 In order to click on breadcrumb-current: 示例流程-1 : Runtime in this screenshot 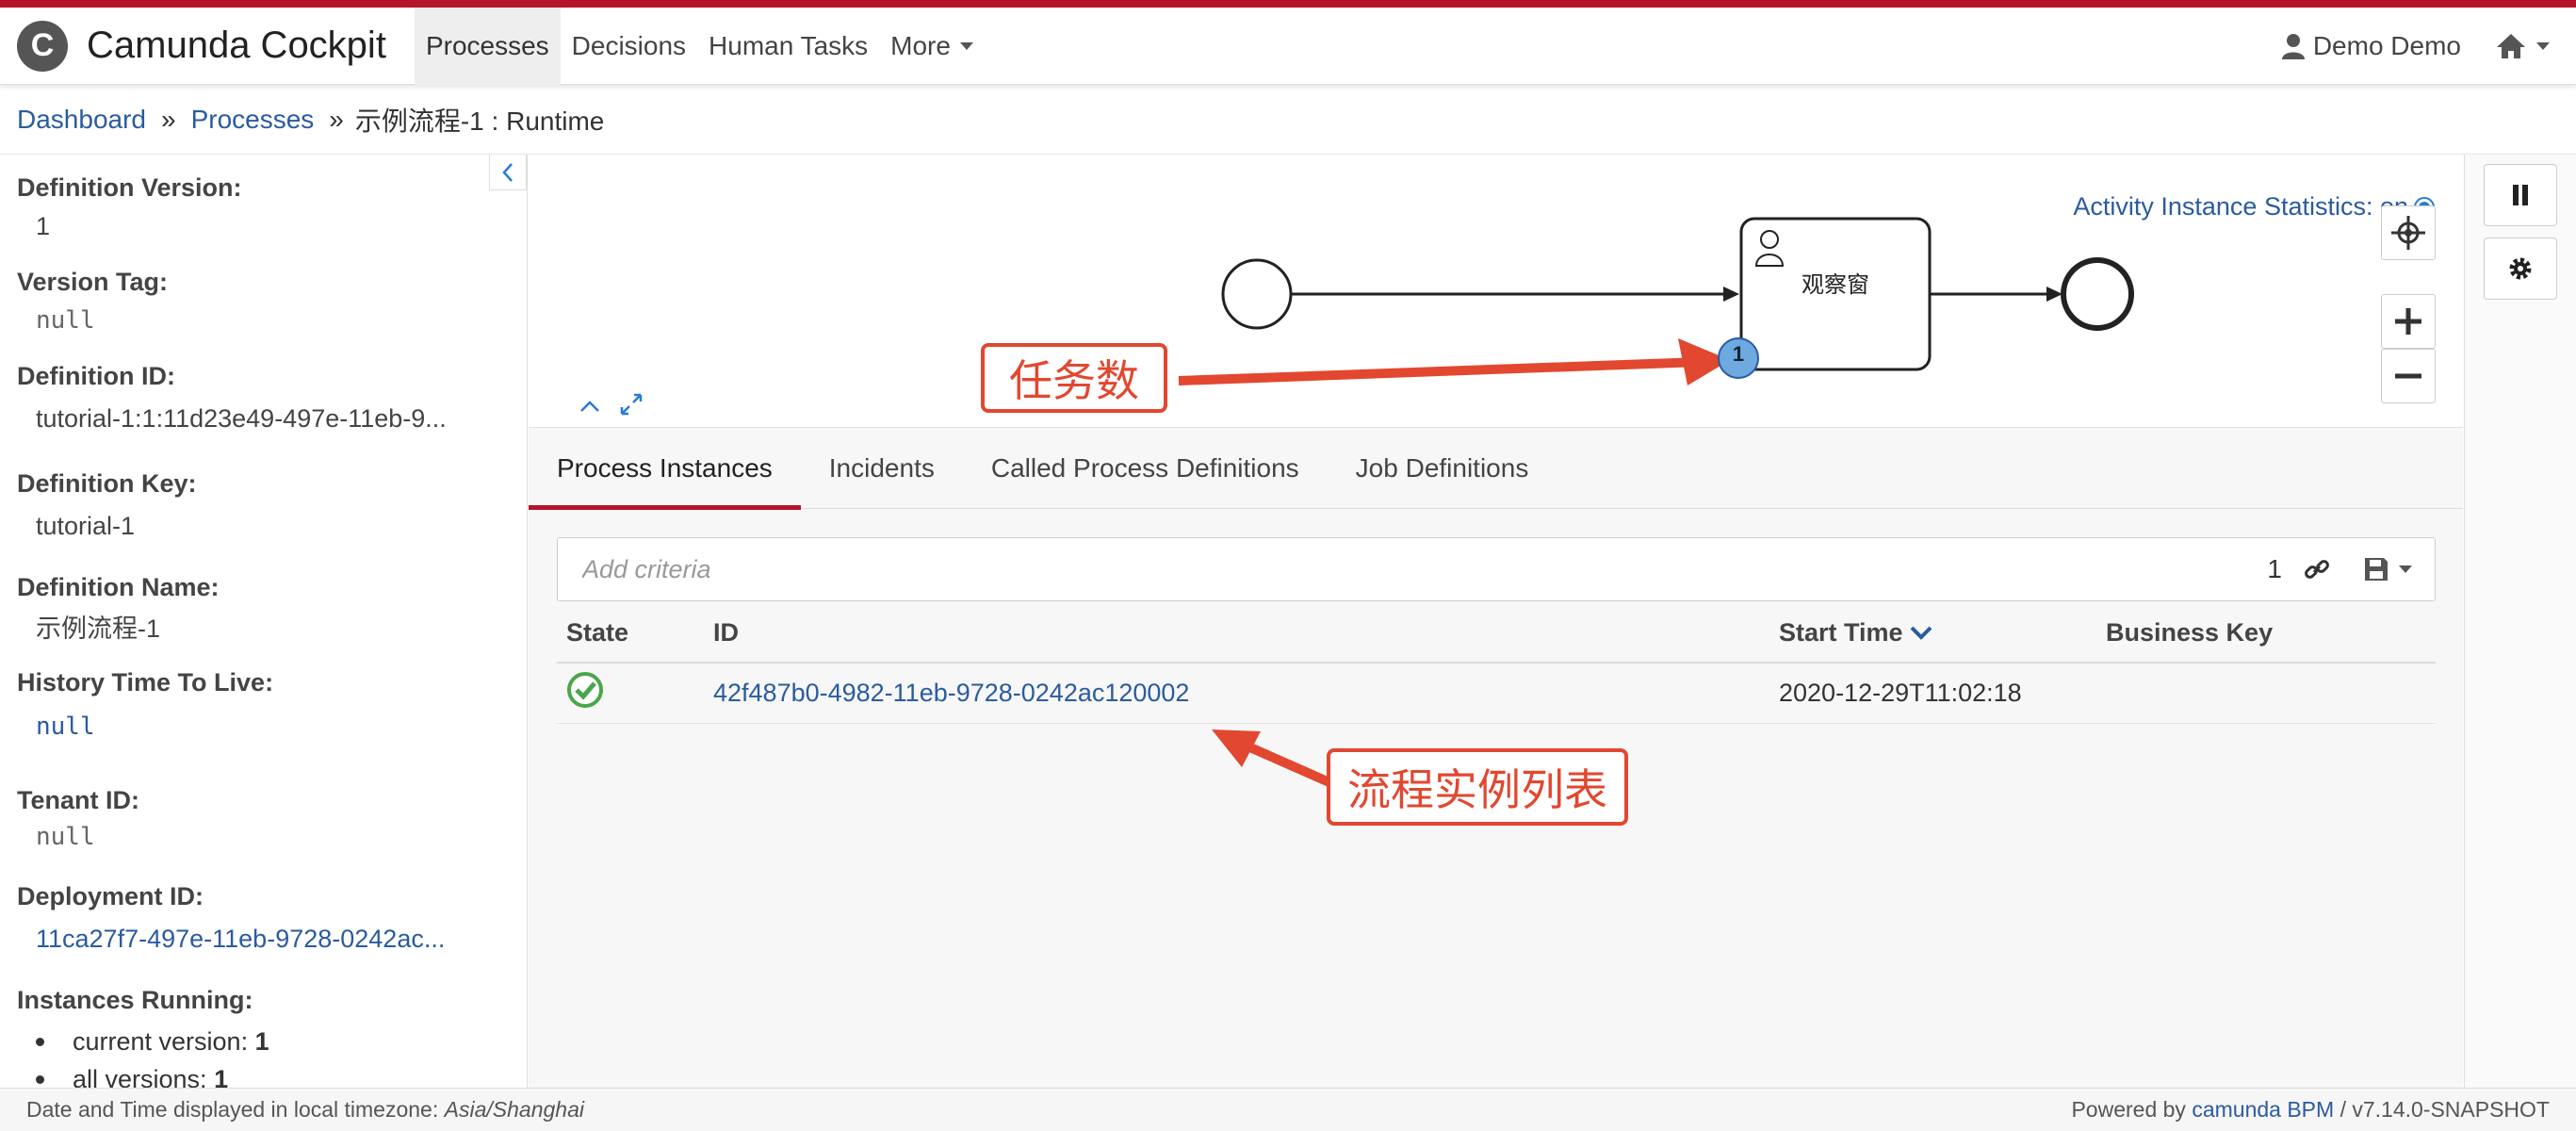, I will do `click(479, 121)`.